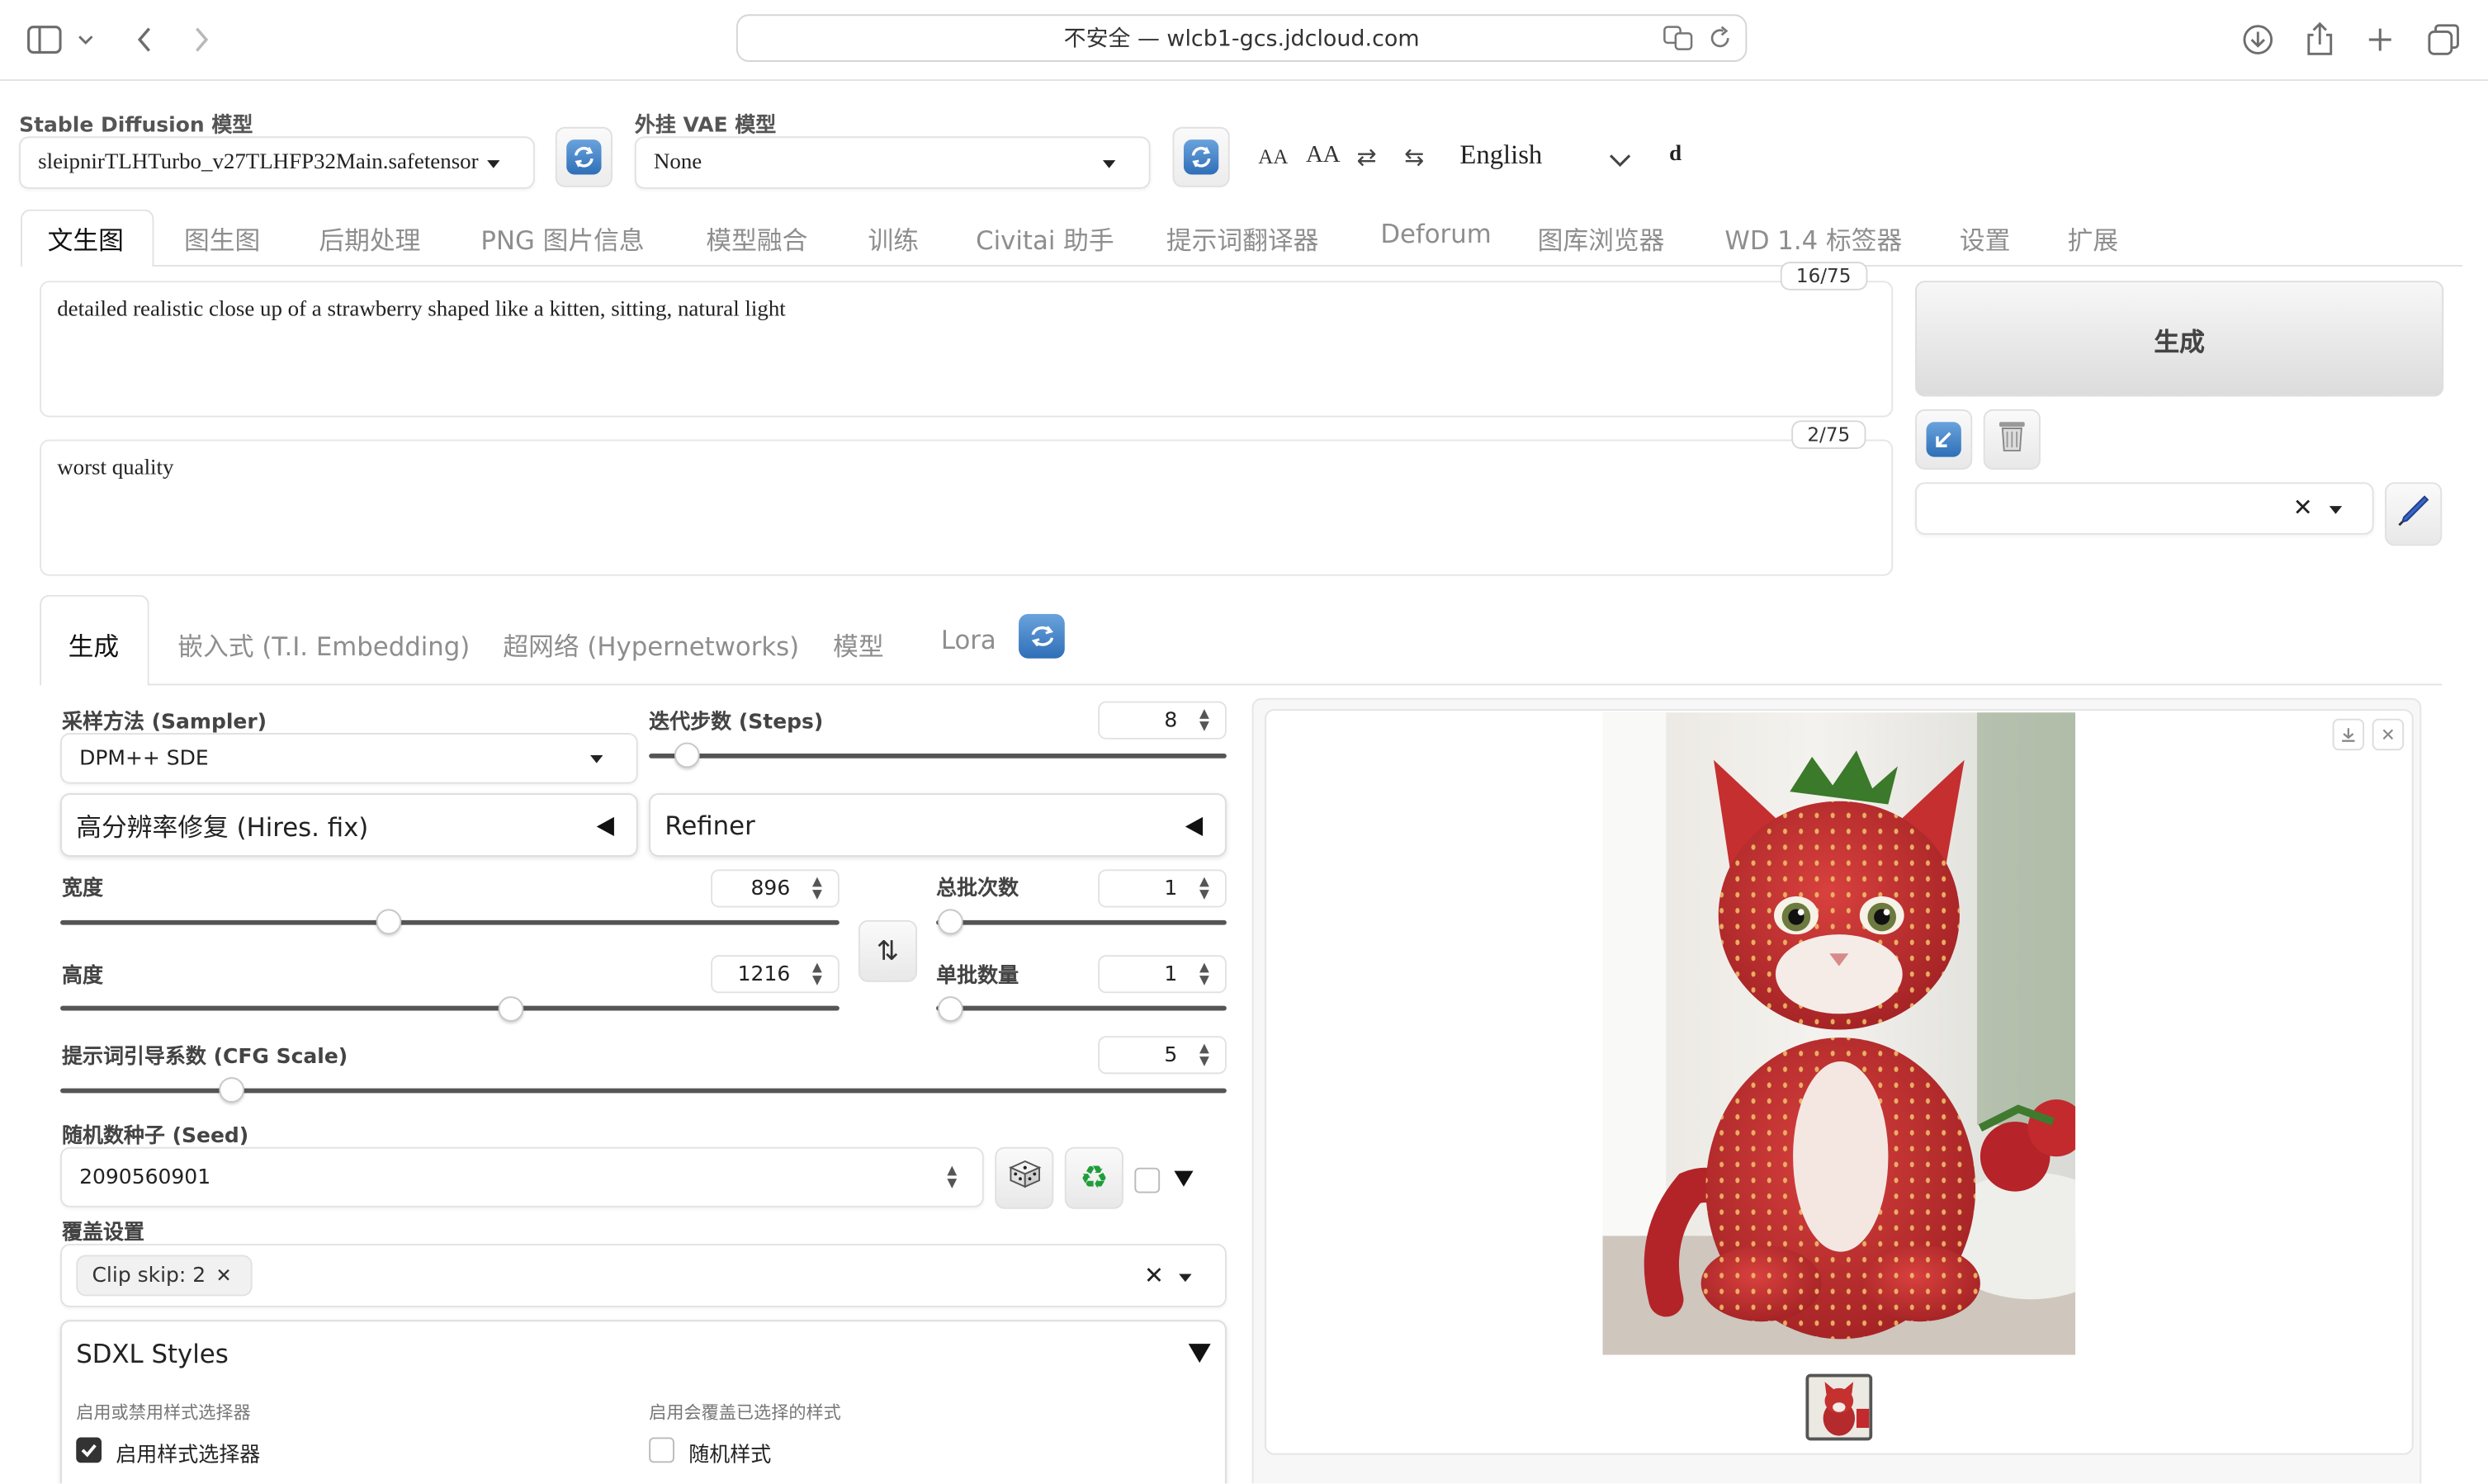 The height and width of the screenshot is (1484, 2488). What do you see at coordinates (1823, 276) in the screenshot?
I see `positive-token-counter: 16/75` at bounding box center [1823, 276].